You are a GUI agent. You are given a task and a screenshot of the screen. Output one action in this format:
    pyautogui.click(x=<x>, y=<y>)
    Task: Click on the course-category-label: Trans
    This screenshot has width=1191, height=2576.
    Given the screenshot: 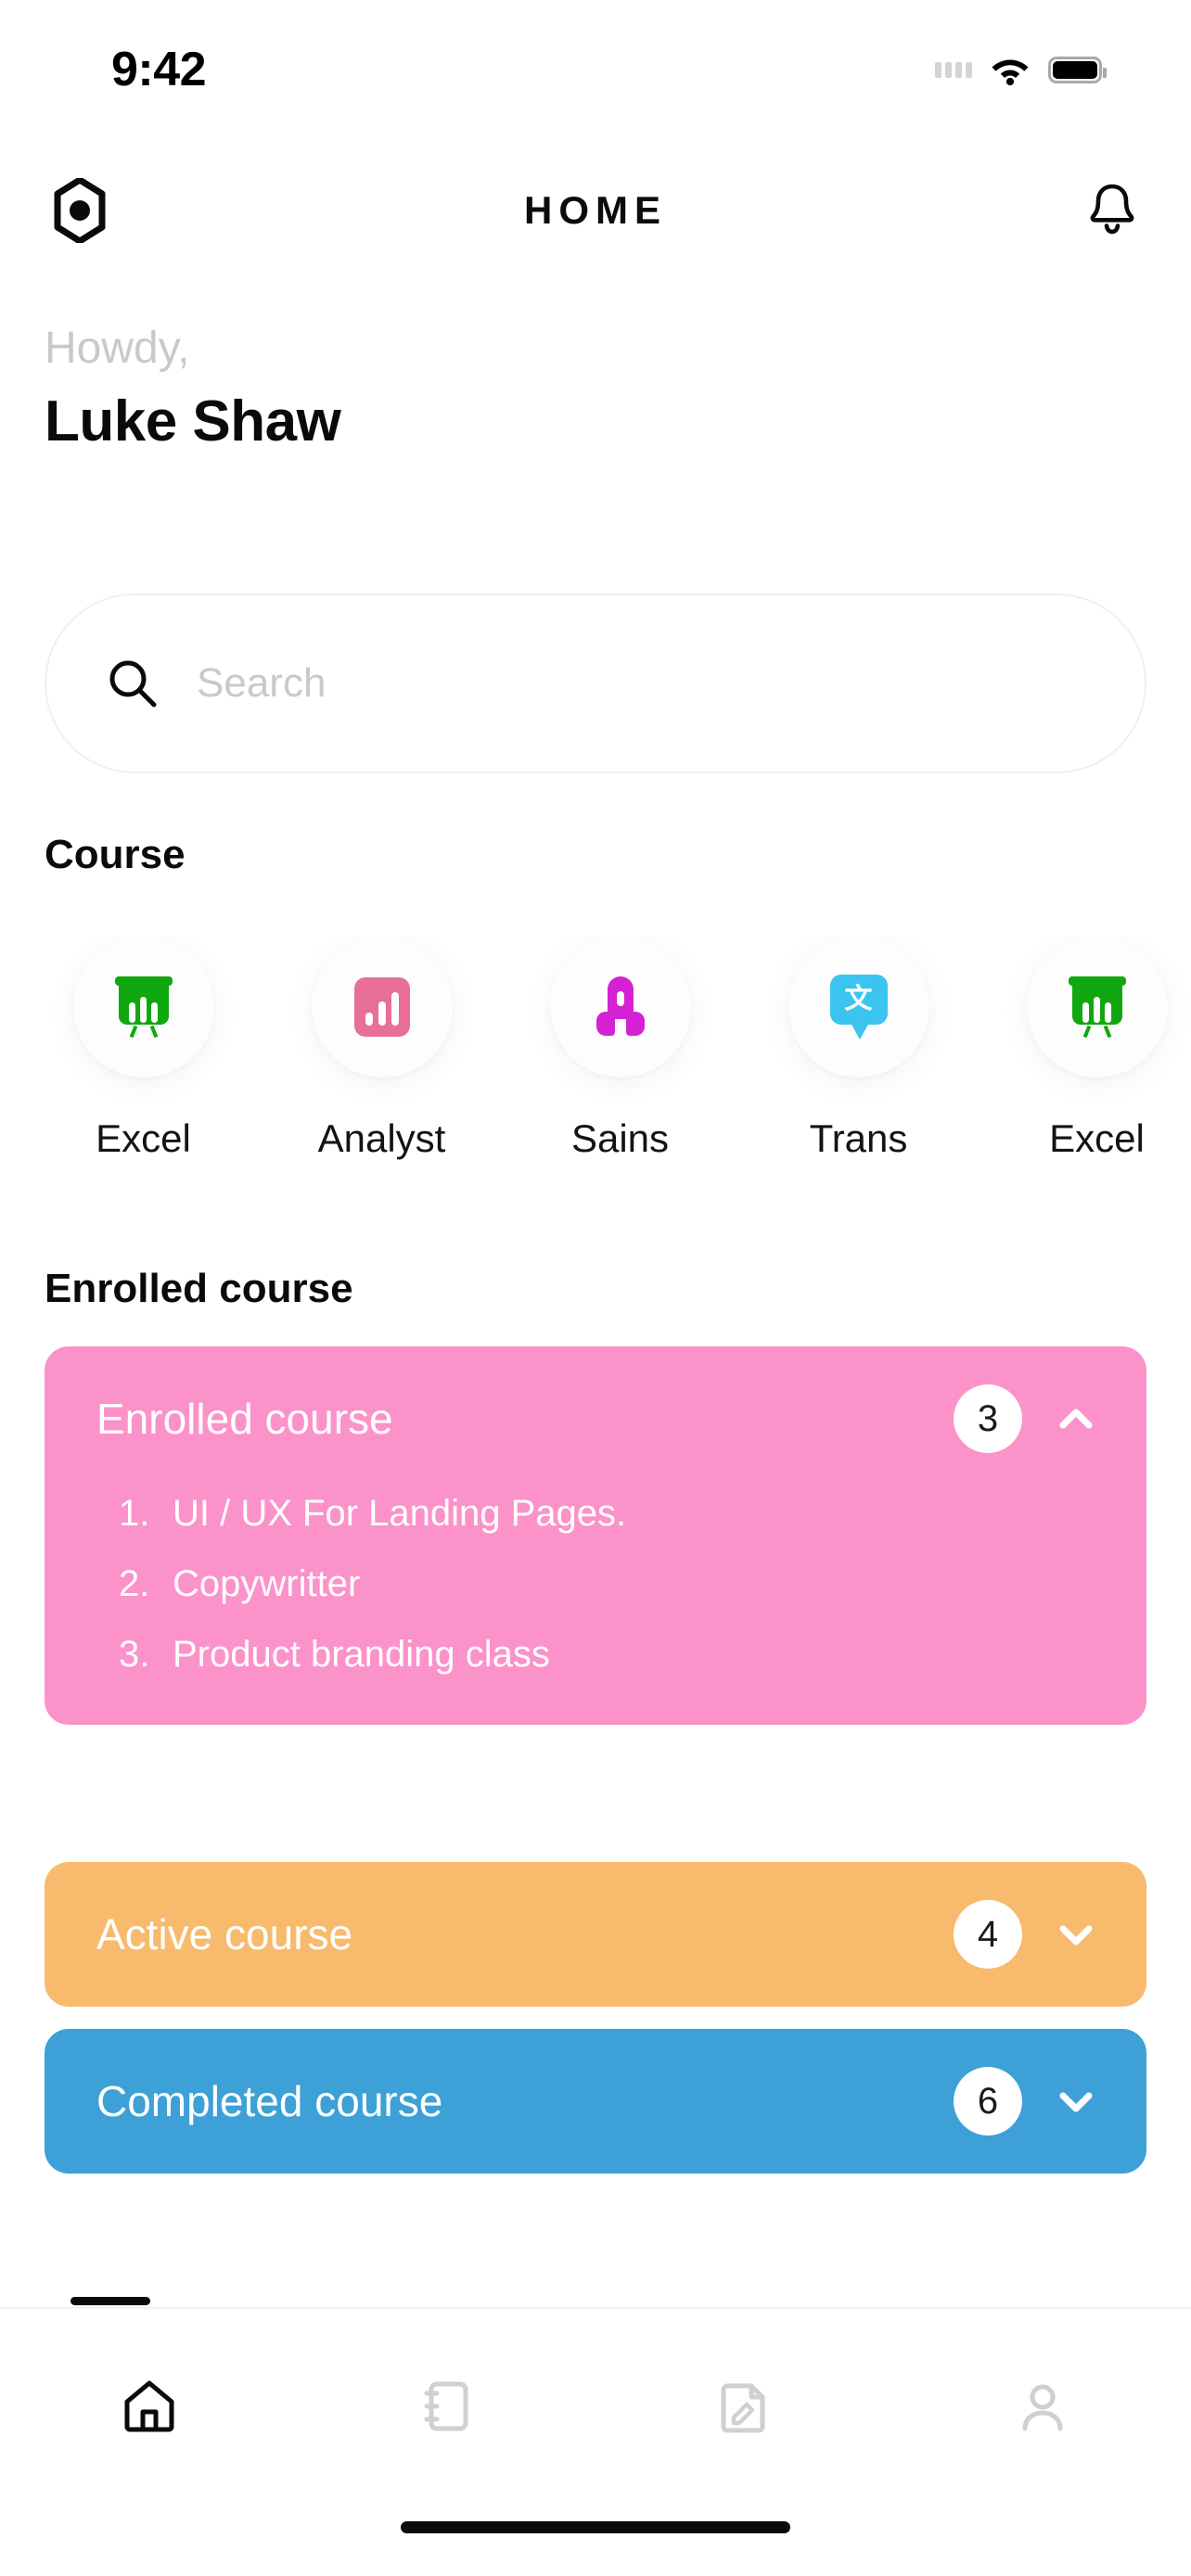 What is the action you would take?
    pyautogui.click(x=858, y=1138)
    